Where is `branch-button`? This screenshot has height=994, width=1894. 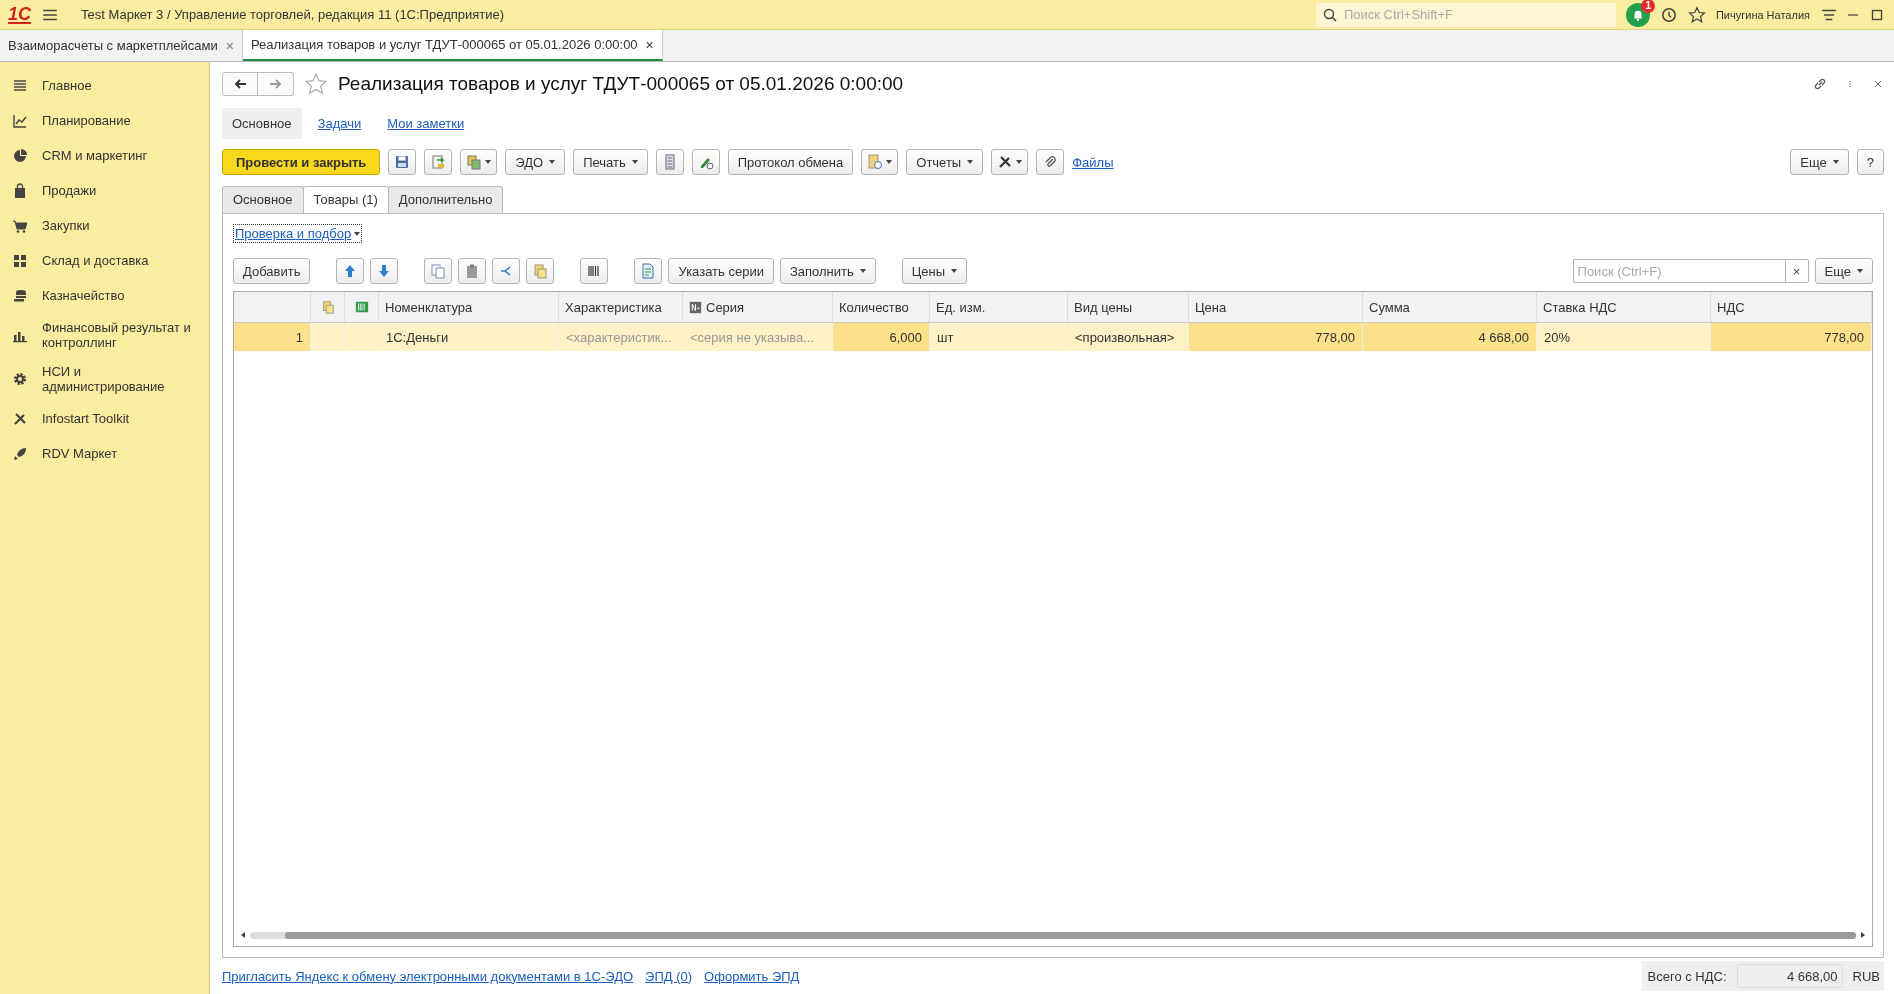
branch-button is located at coordinates (506, 271).